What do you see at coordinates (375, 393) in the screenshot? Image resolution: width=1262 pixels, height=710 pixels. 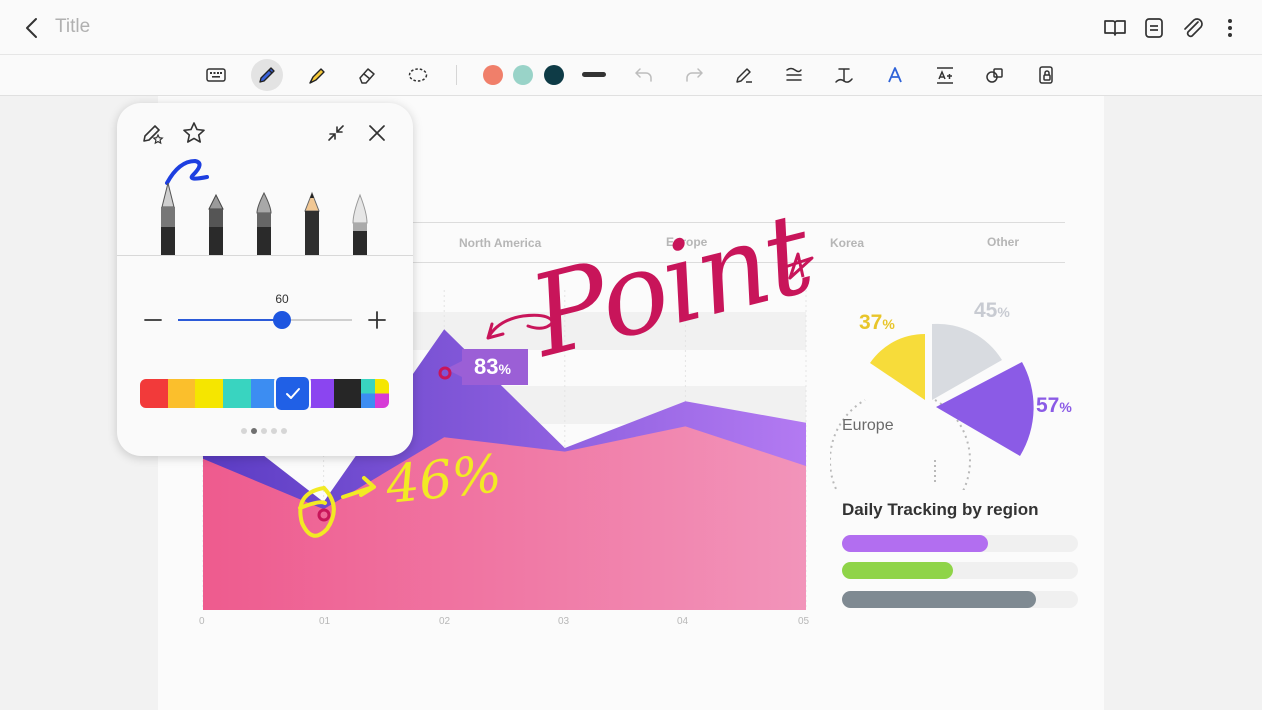 I see `palette-multicolor-icon` at bounding box center [375, 393].